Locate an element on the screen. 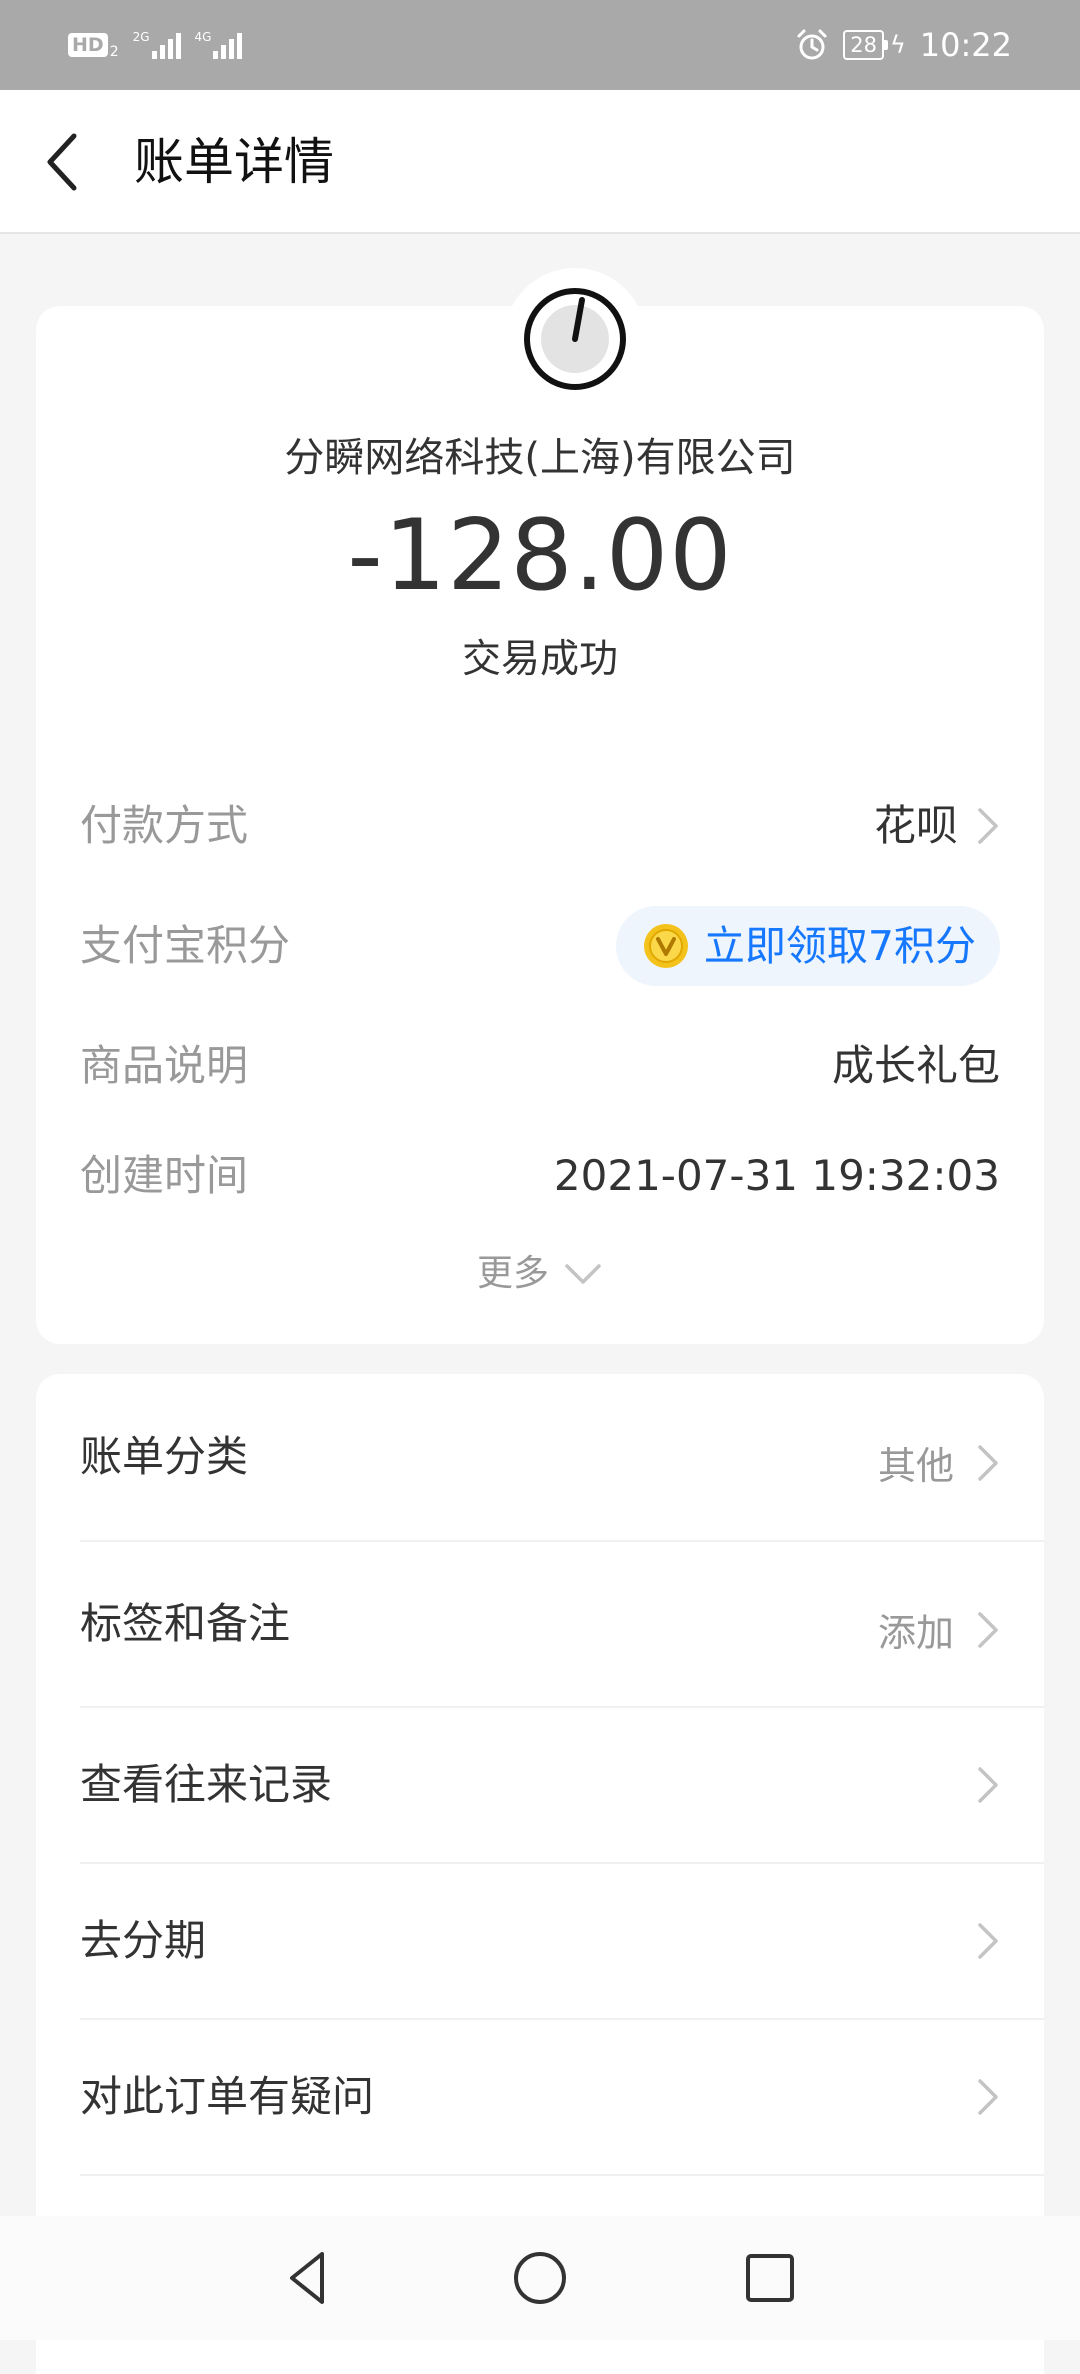 The image size is (1080, 2374). battery-icon: 28 ϟ is located at coordinates (874, 45).